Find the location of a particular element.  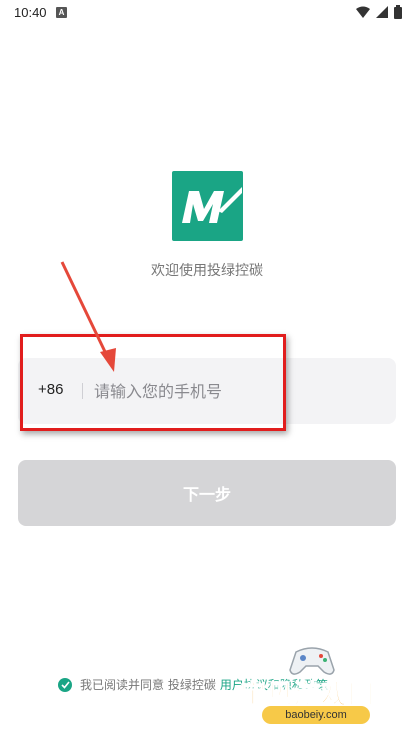

signal-icon is located at coordinates (382, 12).